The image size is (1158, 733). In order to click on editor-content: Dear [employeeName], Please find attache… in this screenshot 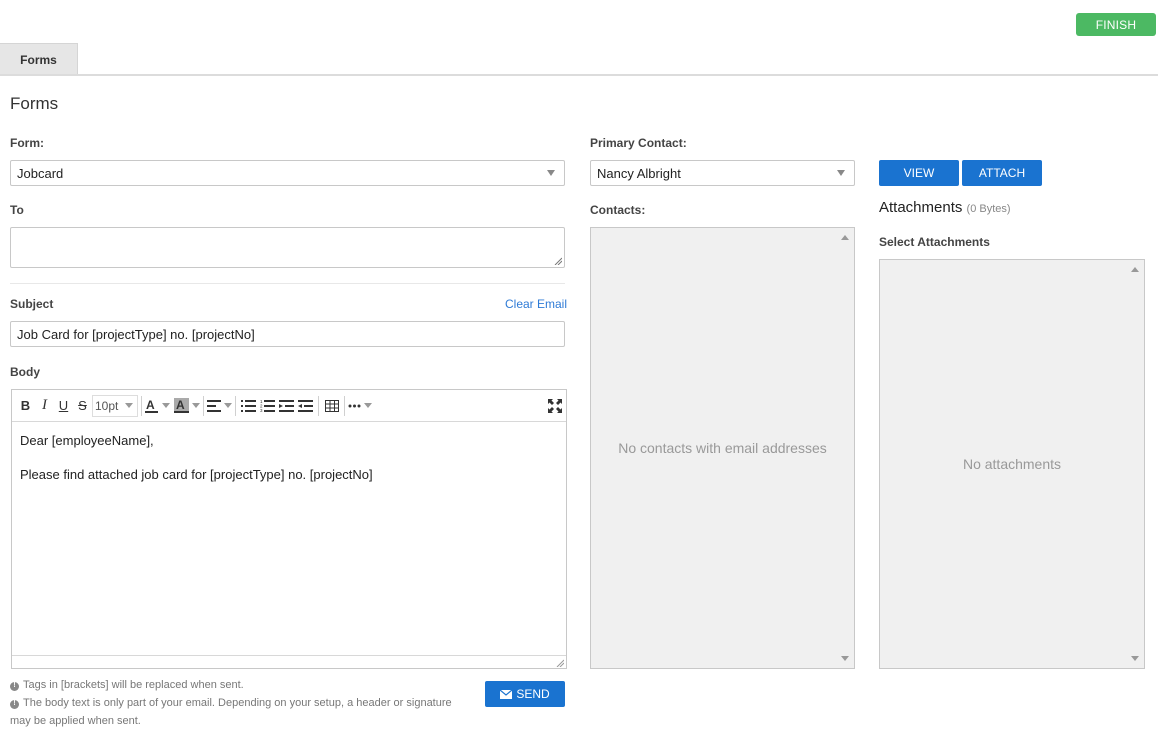, I will do `click(289, 466)`.